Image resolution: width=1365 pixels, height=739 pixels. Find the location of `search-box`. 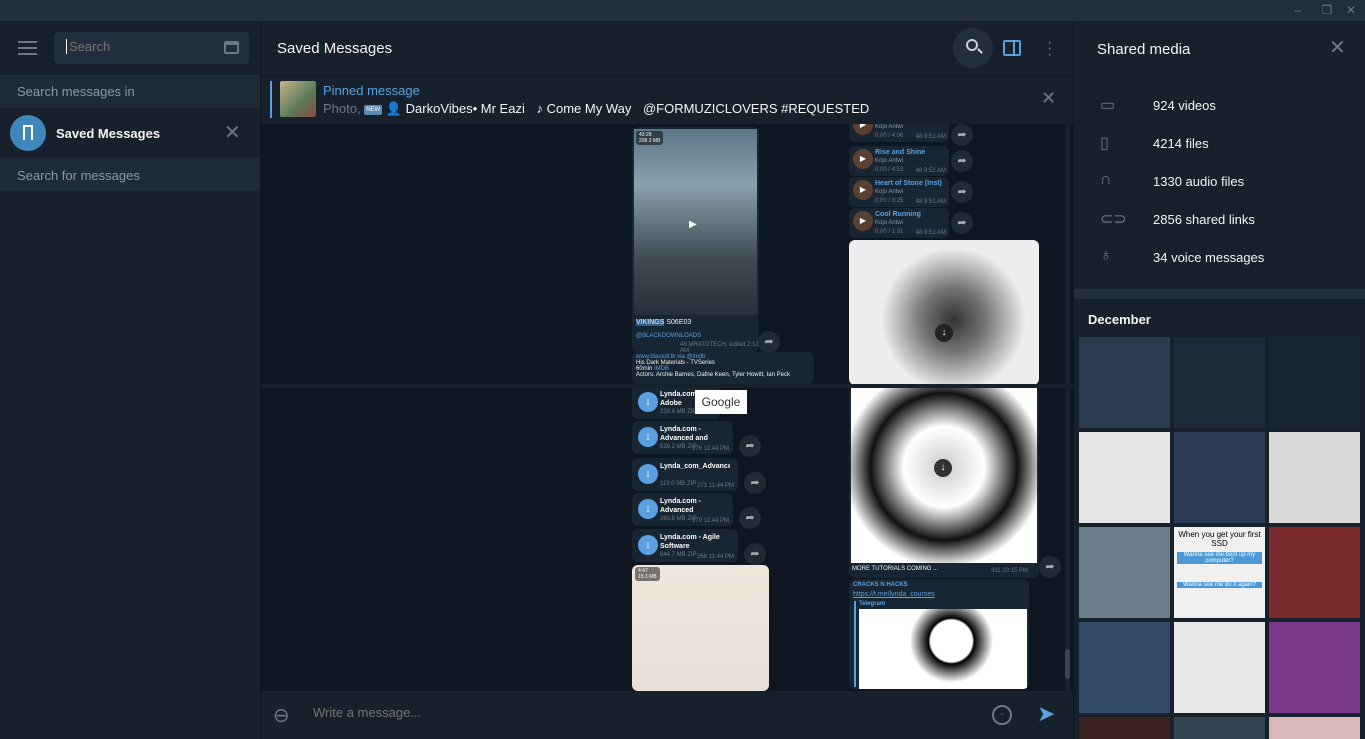

search-box is located at coordinates (151, 48).